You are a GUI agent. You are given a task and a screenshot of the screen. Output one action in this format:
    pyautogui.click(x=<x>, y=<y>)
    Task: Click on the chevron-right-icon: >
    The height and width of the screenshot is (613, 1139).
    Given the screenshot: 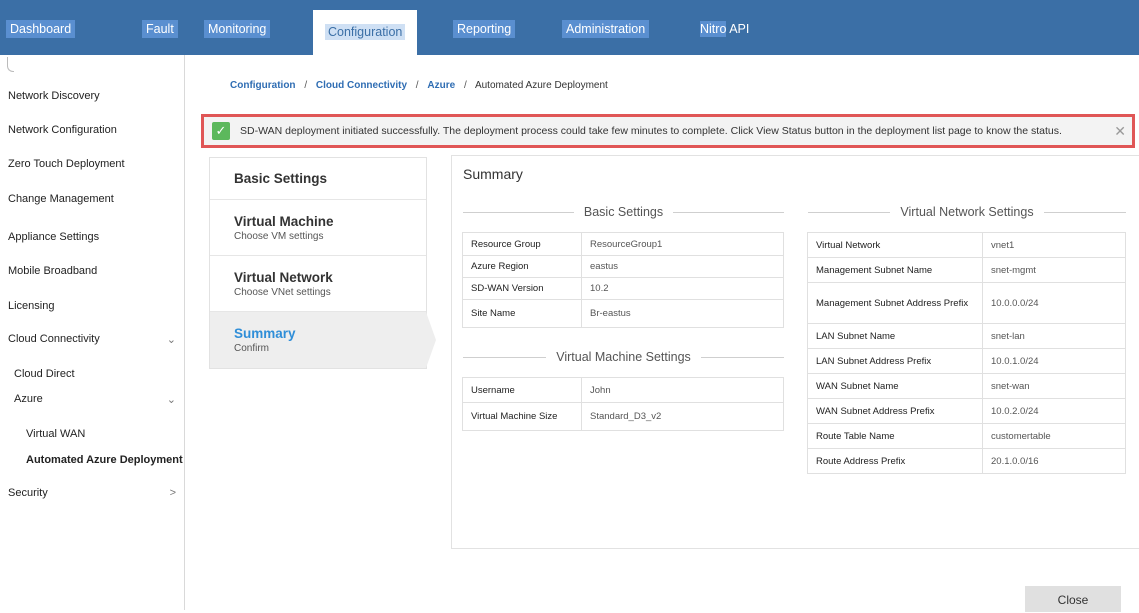 What is the action you would take?
    pyautogui.click(x=173, y=493)
    